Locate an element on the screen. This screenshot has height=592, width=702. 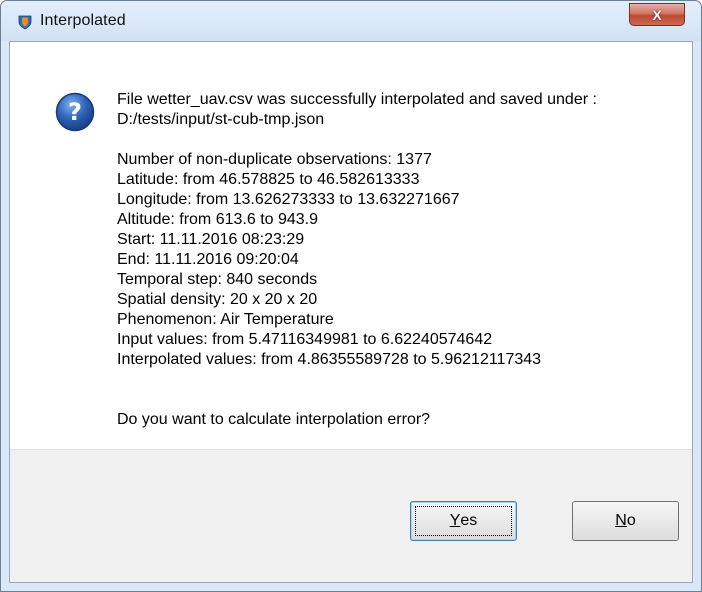
detail-end: End: 11.11.2016 09:20:04 is located at coordinates (208, 259).